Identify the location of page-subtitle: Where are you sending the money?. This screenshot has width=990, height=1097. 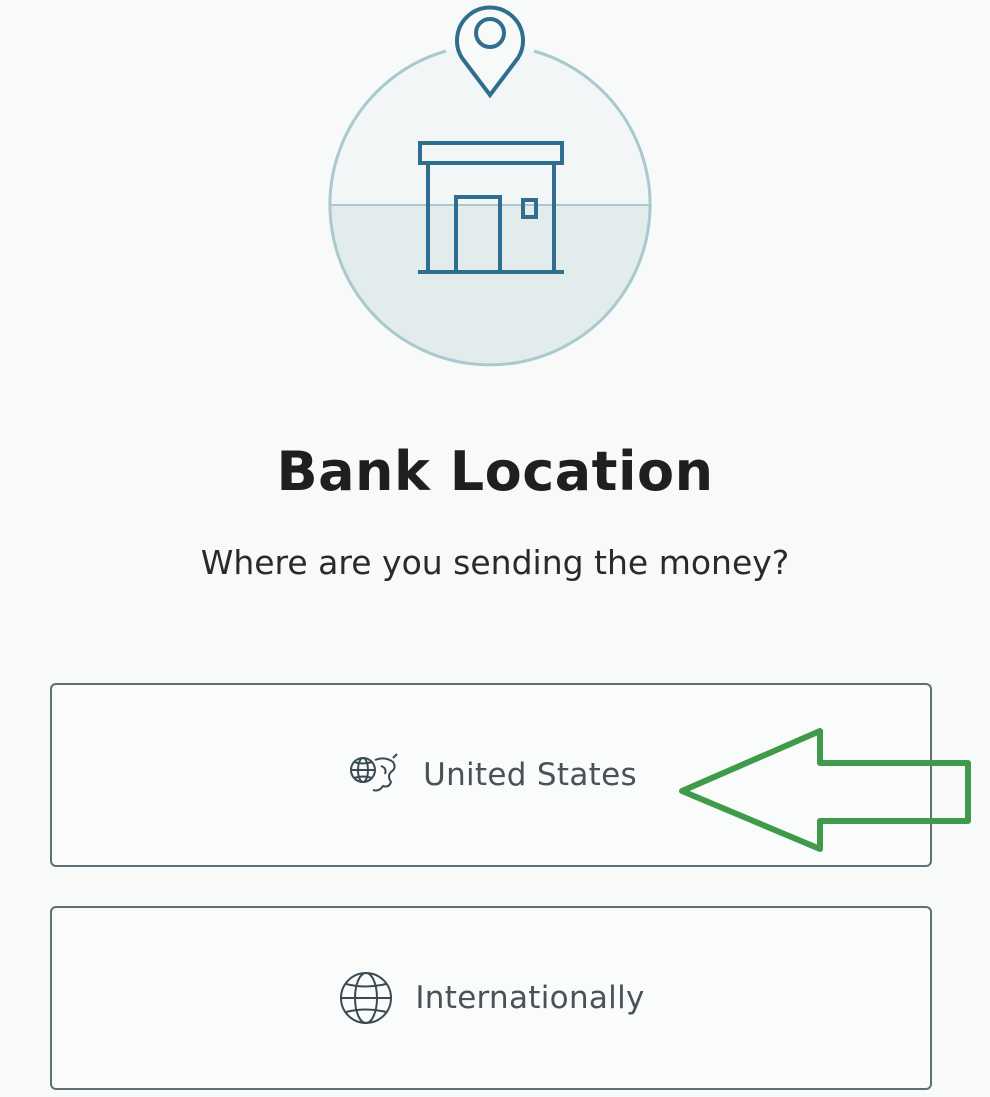
(495, 562).